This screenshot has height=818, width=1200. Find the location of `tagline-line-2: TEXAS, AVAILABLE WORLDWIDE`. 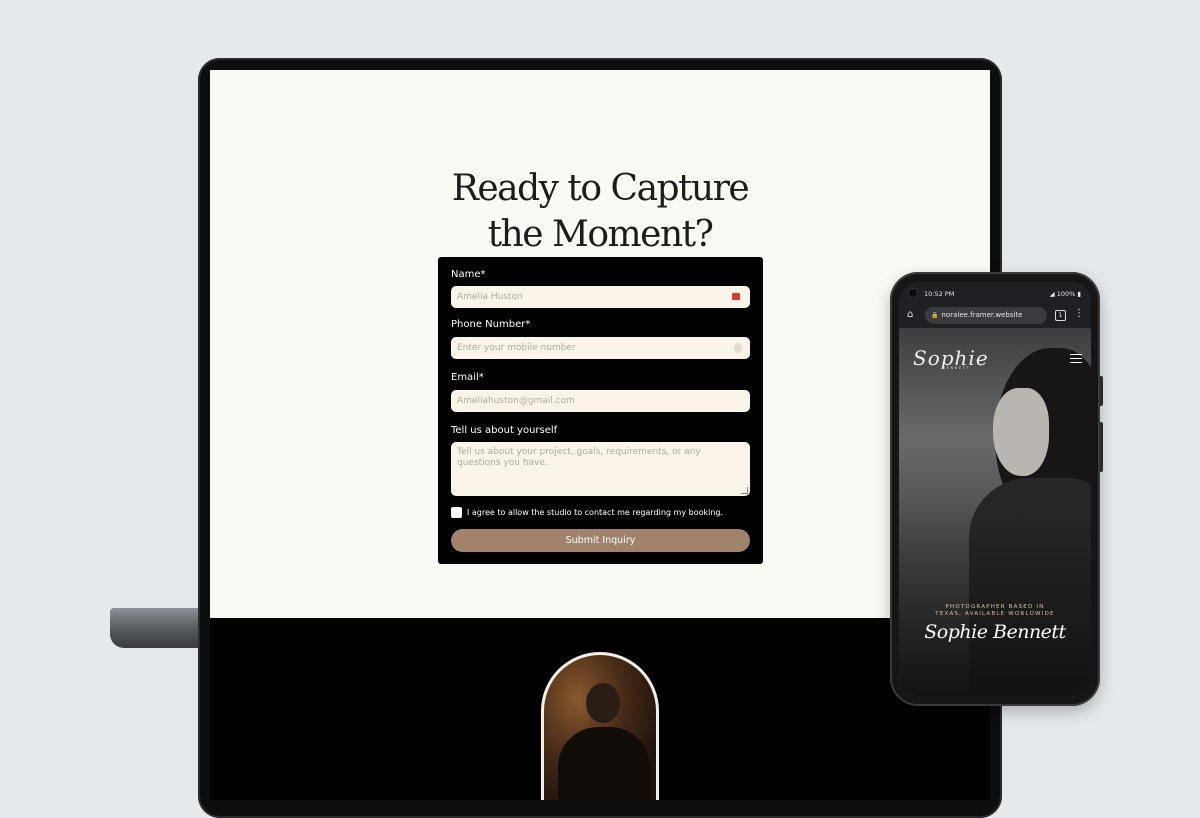

tagline-line-2: TEXAS, AVAILABLE WORLDWIDE is located at coordinates (995, 614).